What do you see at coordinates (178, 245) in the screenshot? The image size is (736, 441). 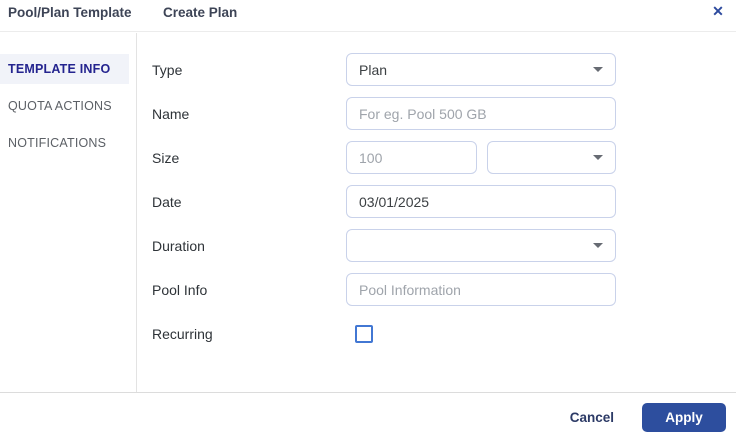 I see `duration-label: Duration` at bounding box center [178, 245].